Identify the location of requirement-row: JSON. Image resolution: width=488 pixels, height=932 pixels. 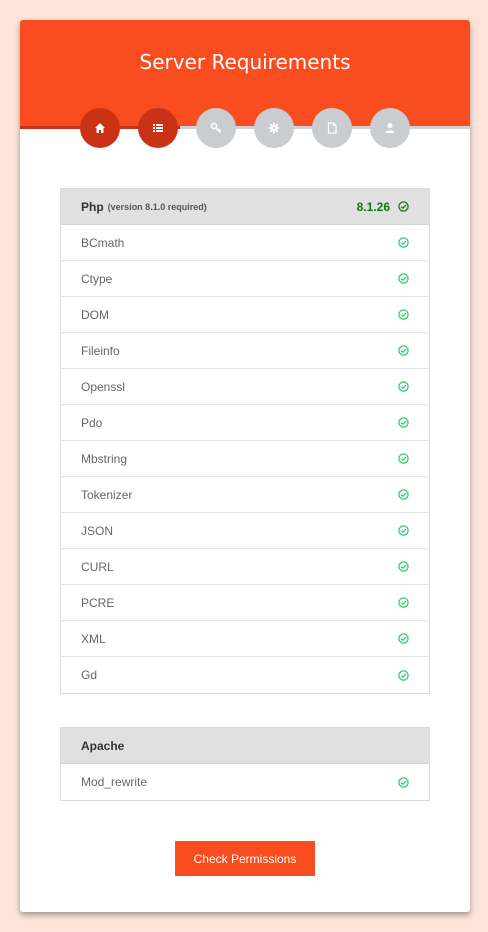
(245, 531).